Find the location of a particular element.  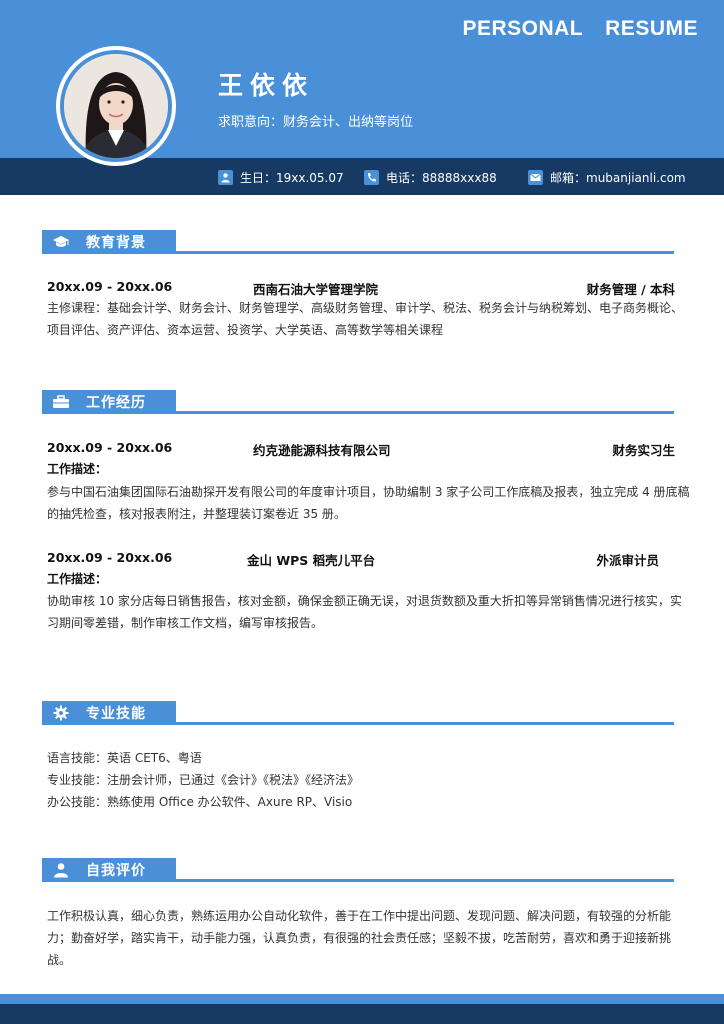

birthday-item: 生日：19xx.05.07 is located at coordinates (281, 177).